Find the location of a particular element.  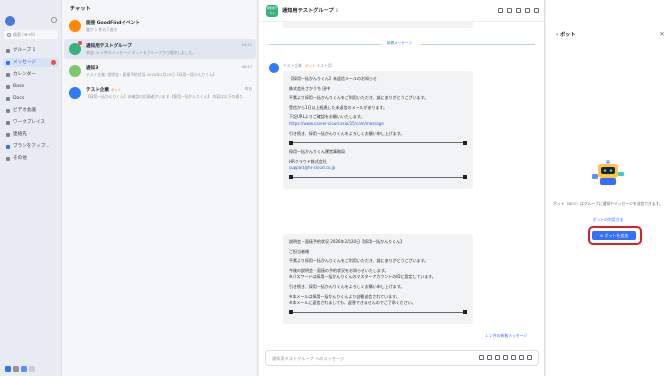

message-line: 採用一括かんりくん運営事務局 is located at coordinates (317, 152).